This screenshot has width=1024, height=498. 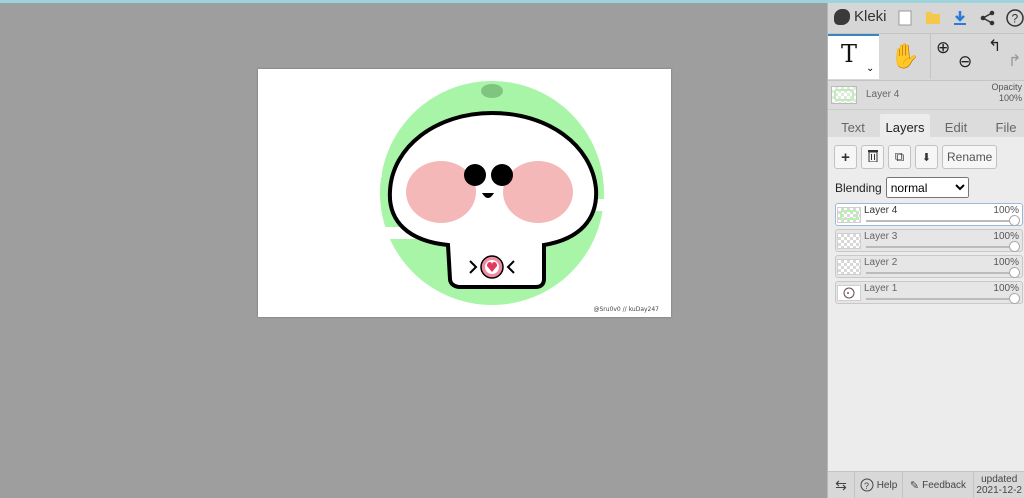 What do you see at coordinates (944, 485) in the screenshot?
I see `feedback-label: Feedback` at bounding box center [944, 485].